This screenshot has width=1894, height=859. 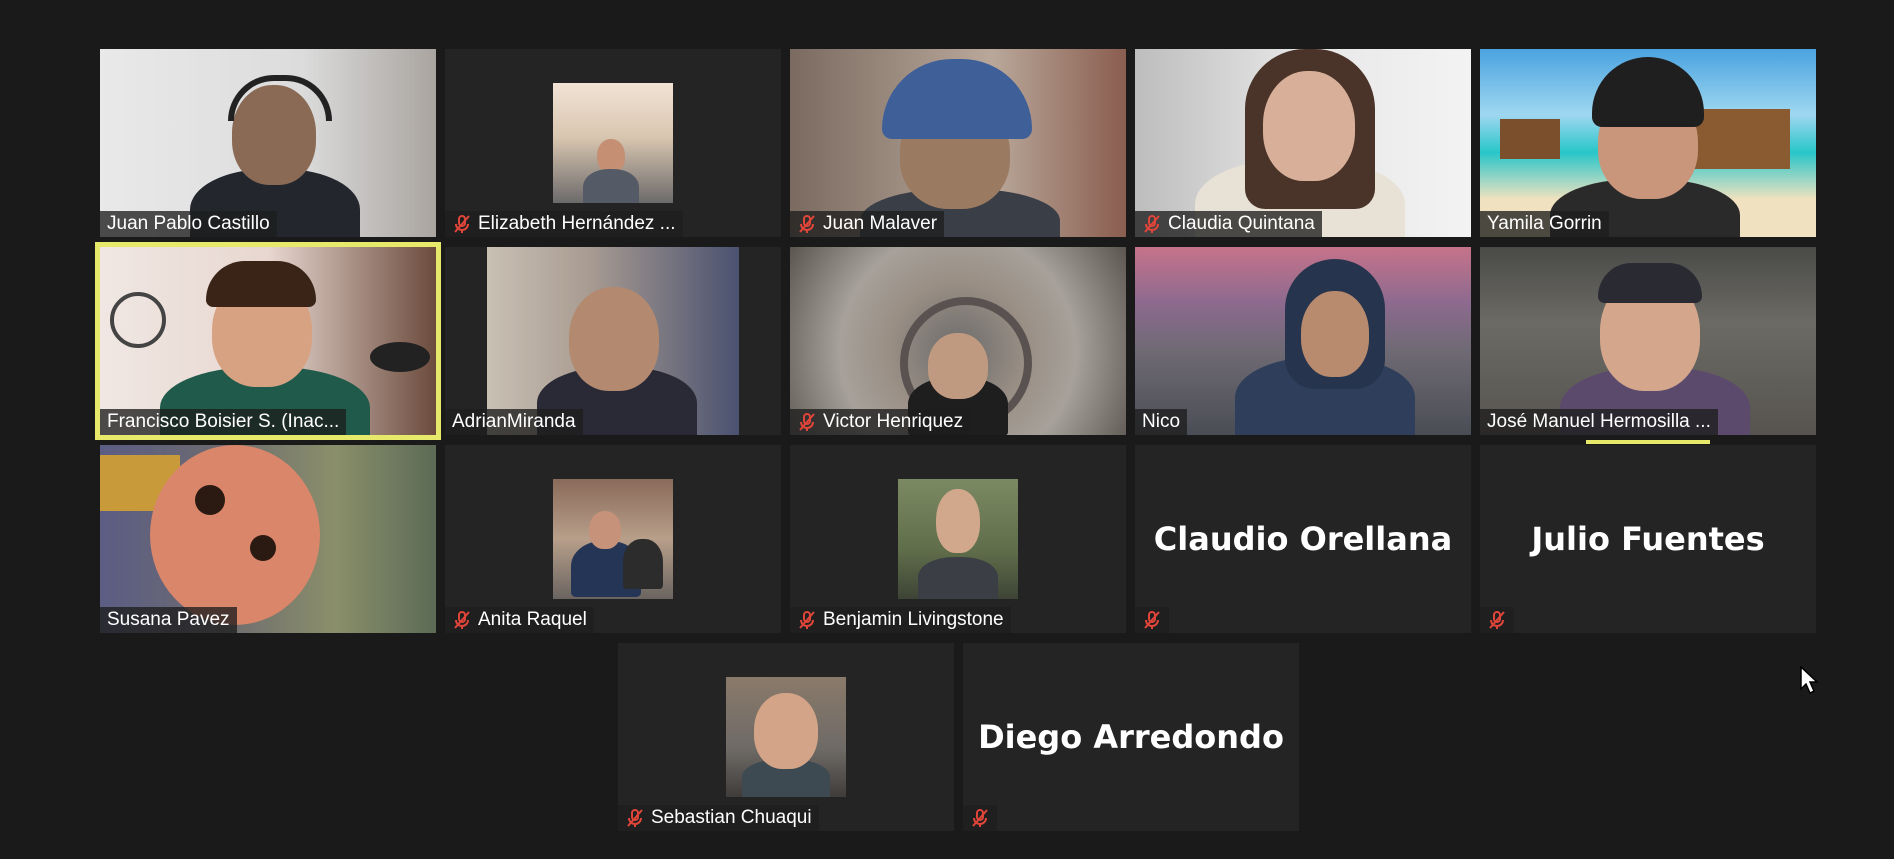 I want to click on participant-tile: Benjamin Livingstone, so click(x=958, y=539).